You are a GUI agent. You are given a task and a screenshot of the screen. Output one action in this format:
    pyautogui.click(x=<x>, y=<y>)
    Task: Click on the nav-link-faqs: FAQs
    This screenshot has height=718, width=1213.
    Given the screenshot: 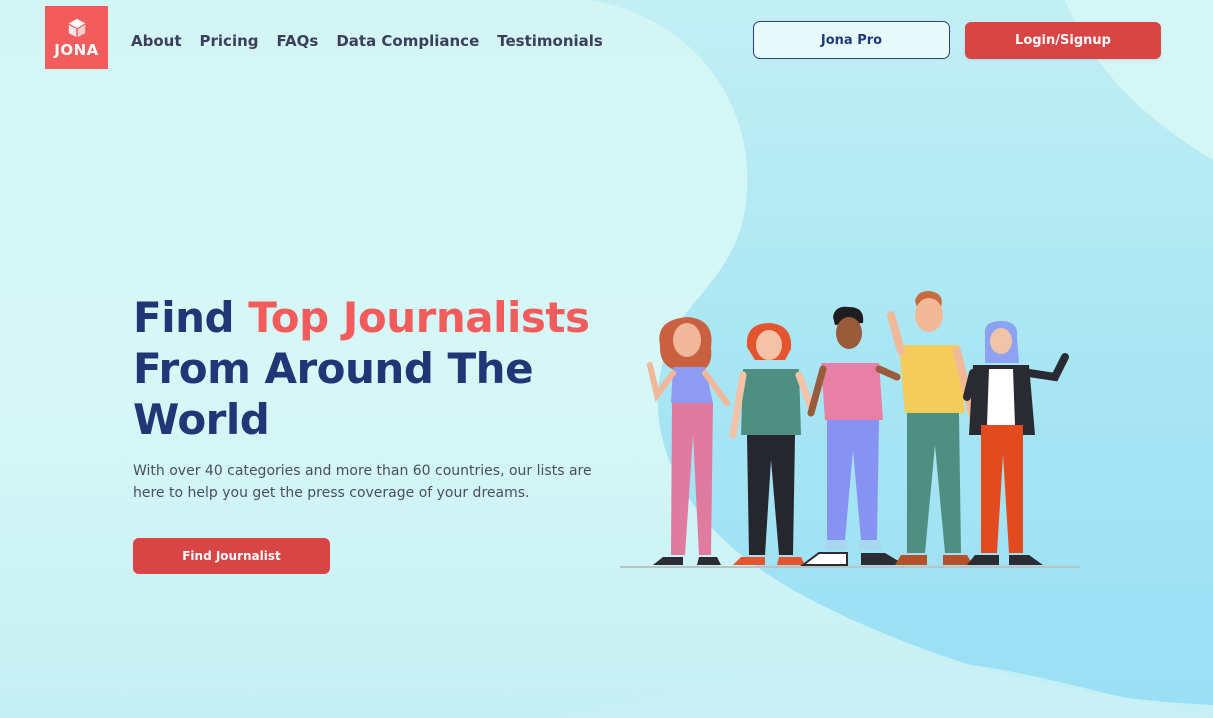 What is the action you would take?
    pyautogui.click(x=298, y=41)
    